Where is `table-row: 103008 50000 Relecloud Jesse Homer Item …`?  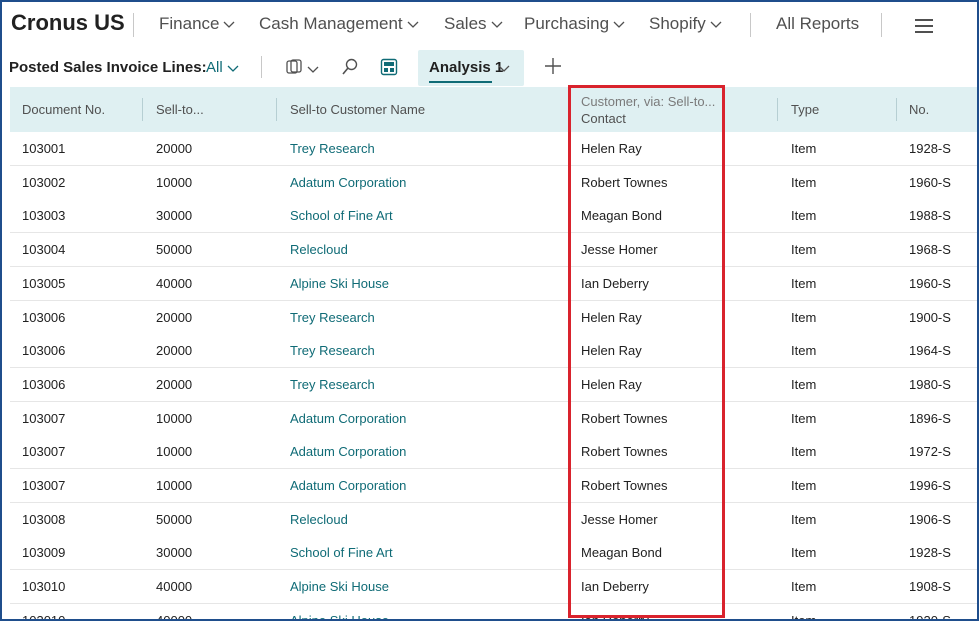 table-row: 103008 50000 Relecloud Jesse Homer Item … is located at coordinates (493, 519).